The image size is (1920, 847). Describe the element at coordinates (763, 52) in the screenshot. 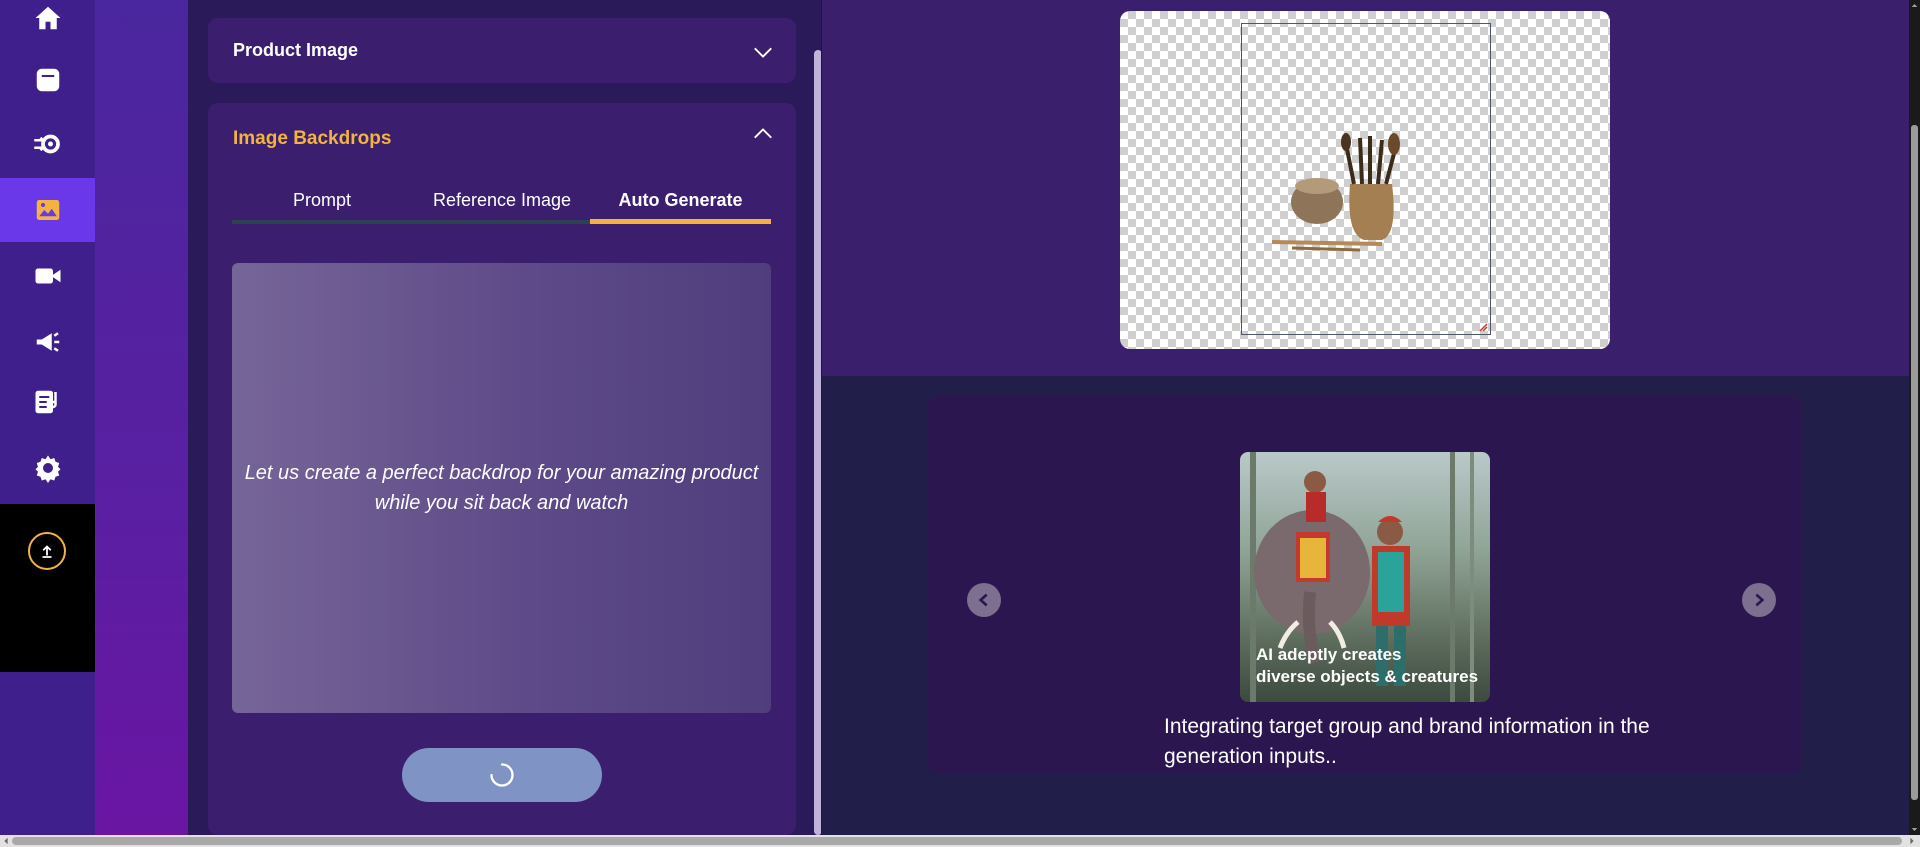

I see `chevron-down-icon` at that location.